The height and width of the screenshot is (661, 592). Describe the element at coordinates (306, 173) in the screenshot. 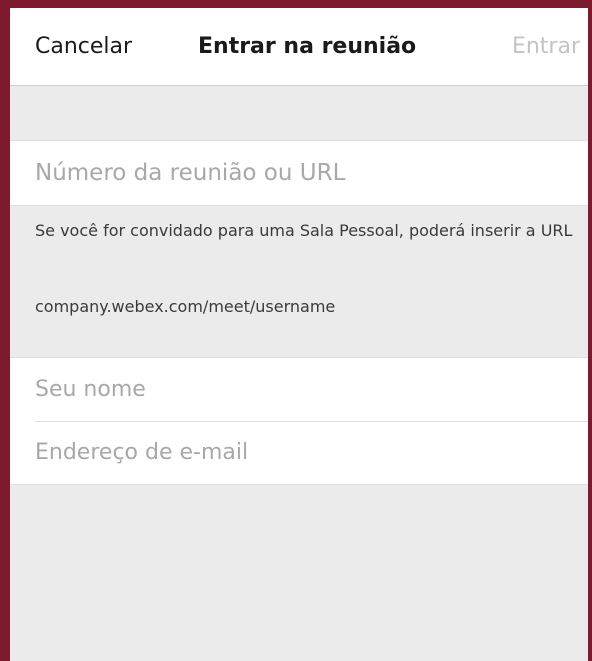

I see `meeting-number-input` at that location.